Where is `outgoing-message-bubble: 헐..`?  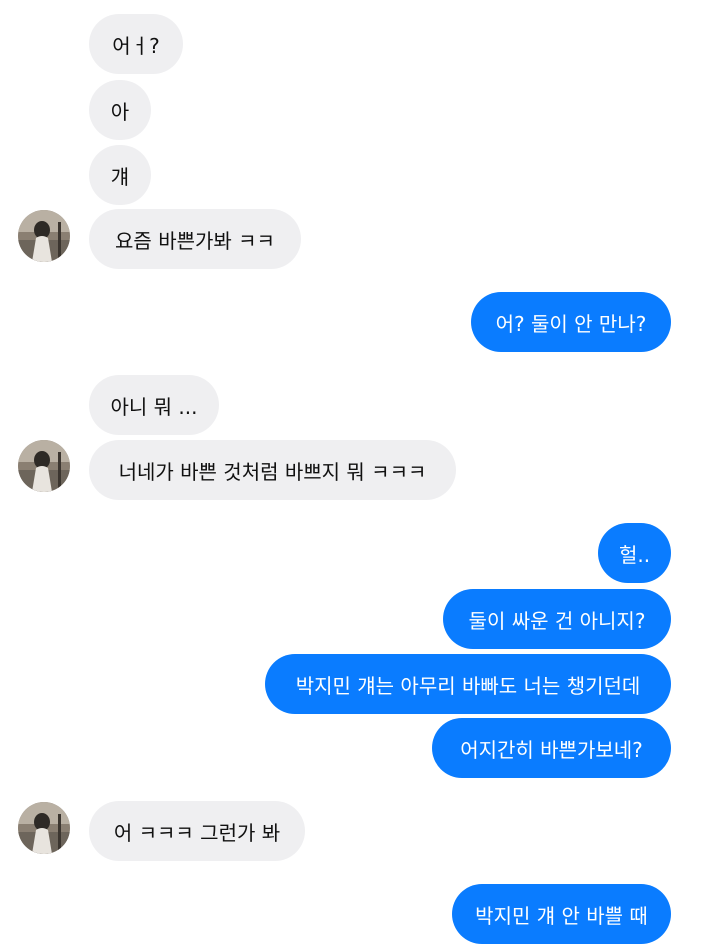
outgoing-message-bubble: 헐.. is located at coordinates (634, 553).